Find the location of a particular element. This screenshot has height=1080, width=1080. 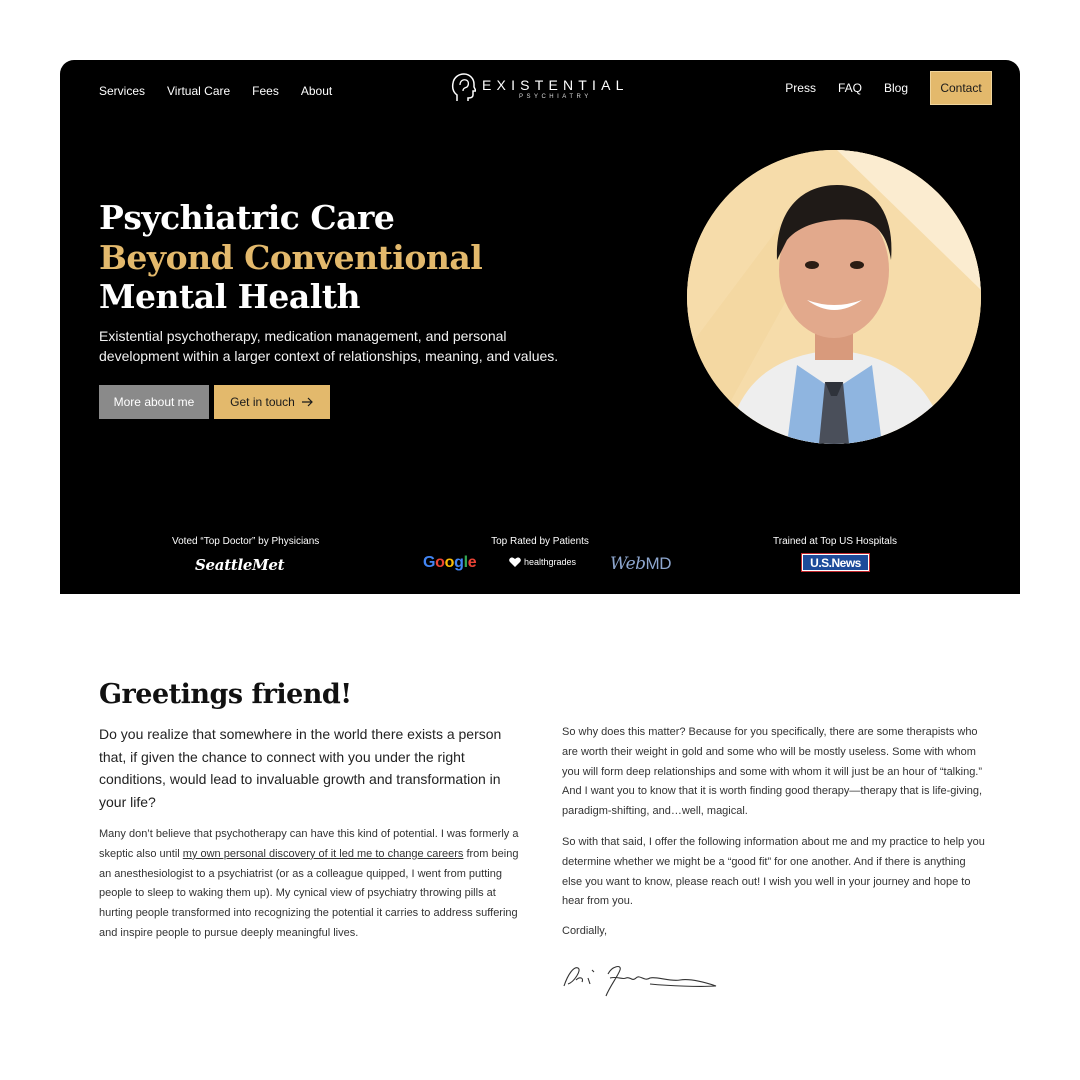

headline-line-2: Beyond Conventional is located at coordinates (291, 257).